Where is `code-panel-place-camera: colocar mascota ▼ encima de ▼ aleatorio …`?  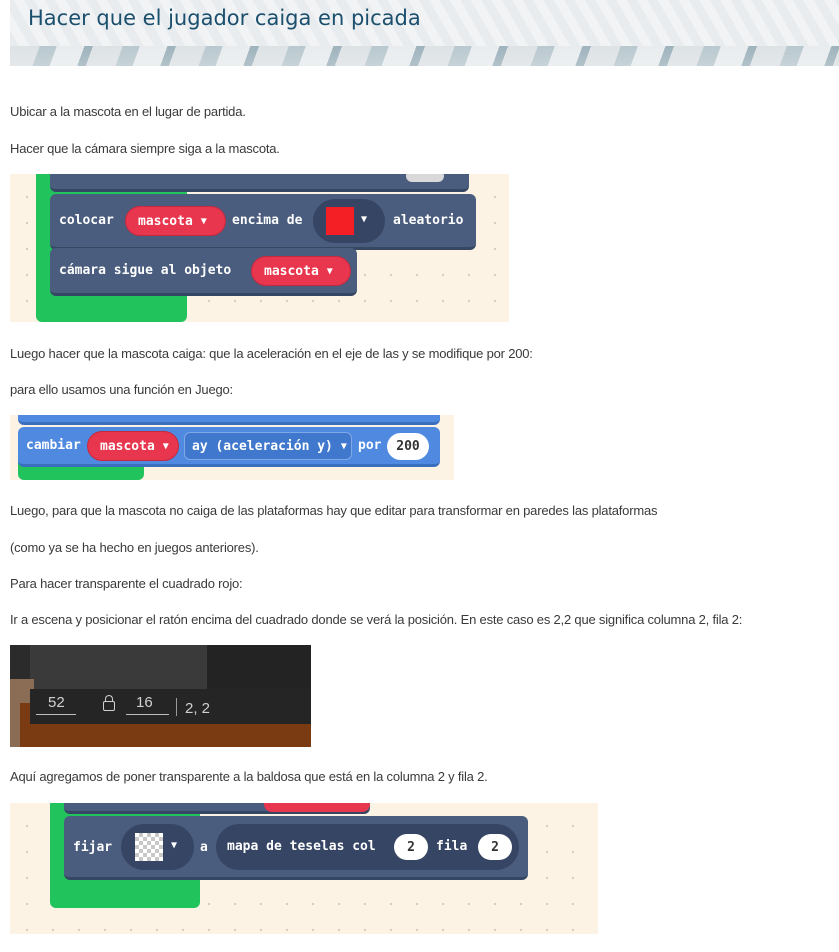
code-panel-place-camera: colocar mascota ▼ encima de ▼ aleatorio … is located at coordinates (259, 248).